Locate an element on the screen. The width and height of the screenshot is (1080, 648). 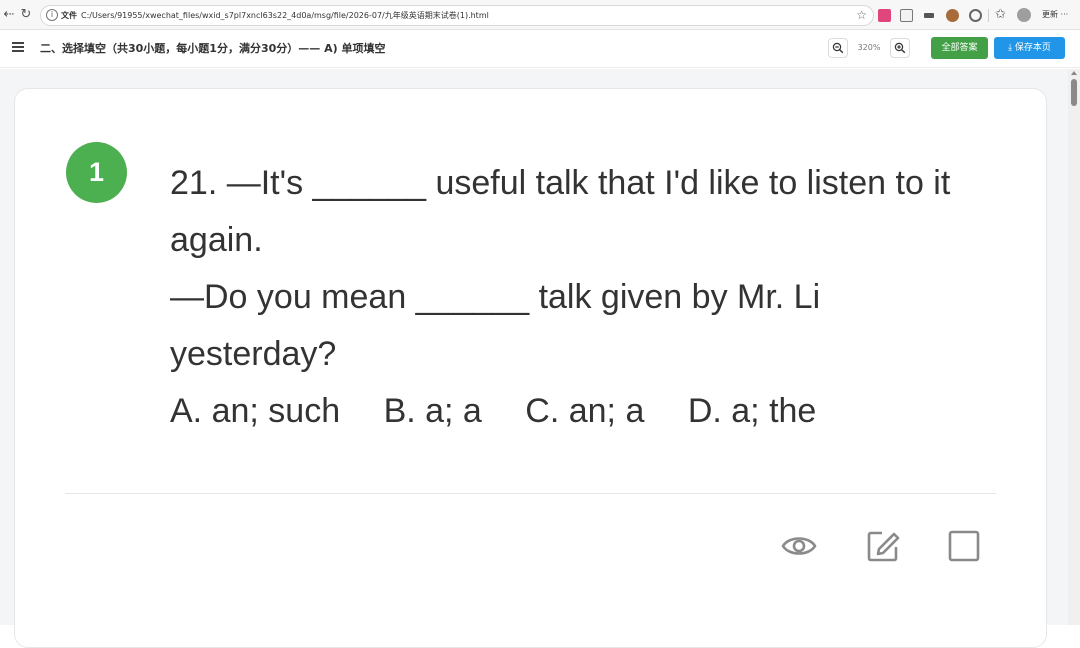
zoom-out-icon is located at coordinates (838, 48).